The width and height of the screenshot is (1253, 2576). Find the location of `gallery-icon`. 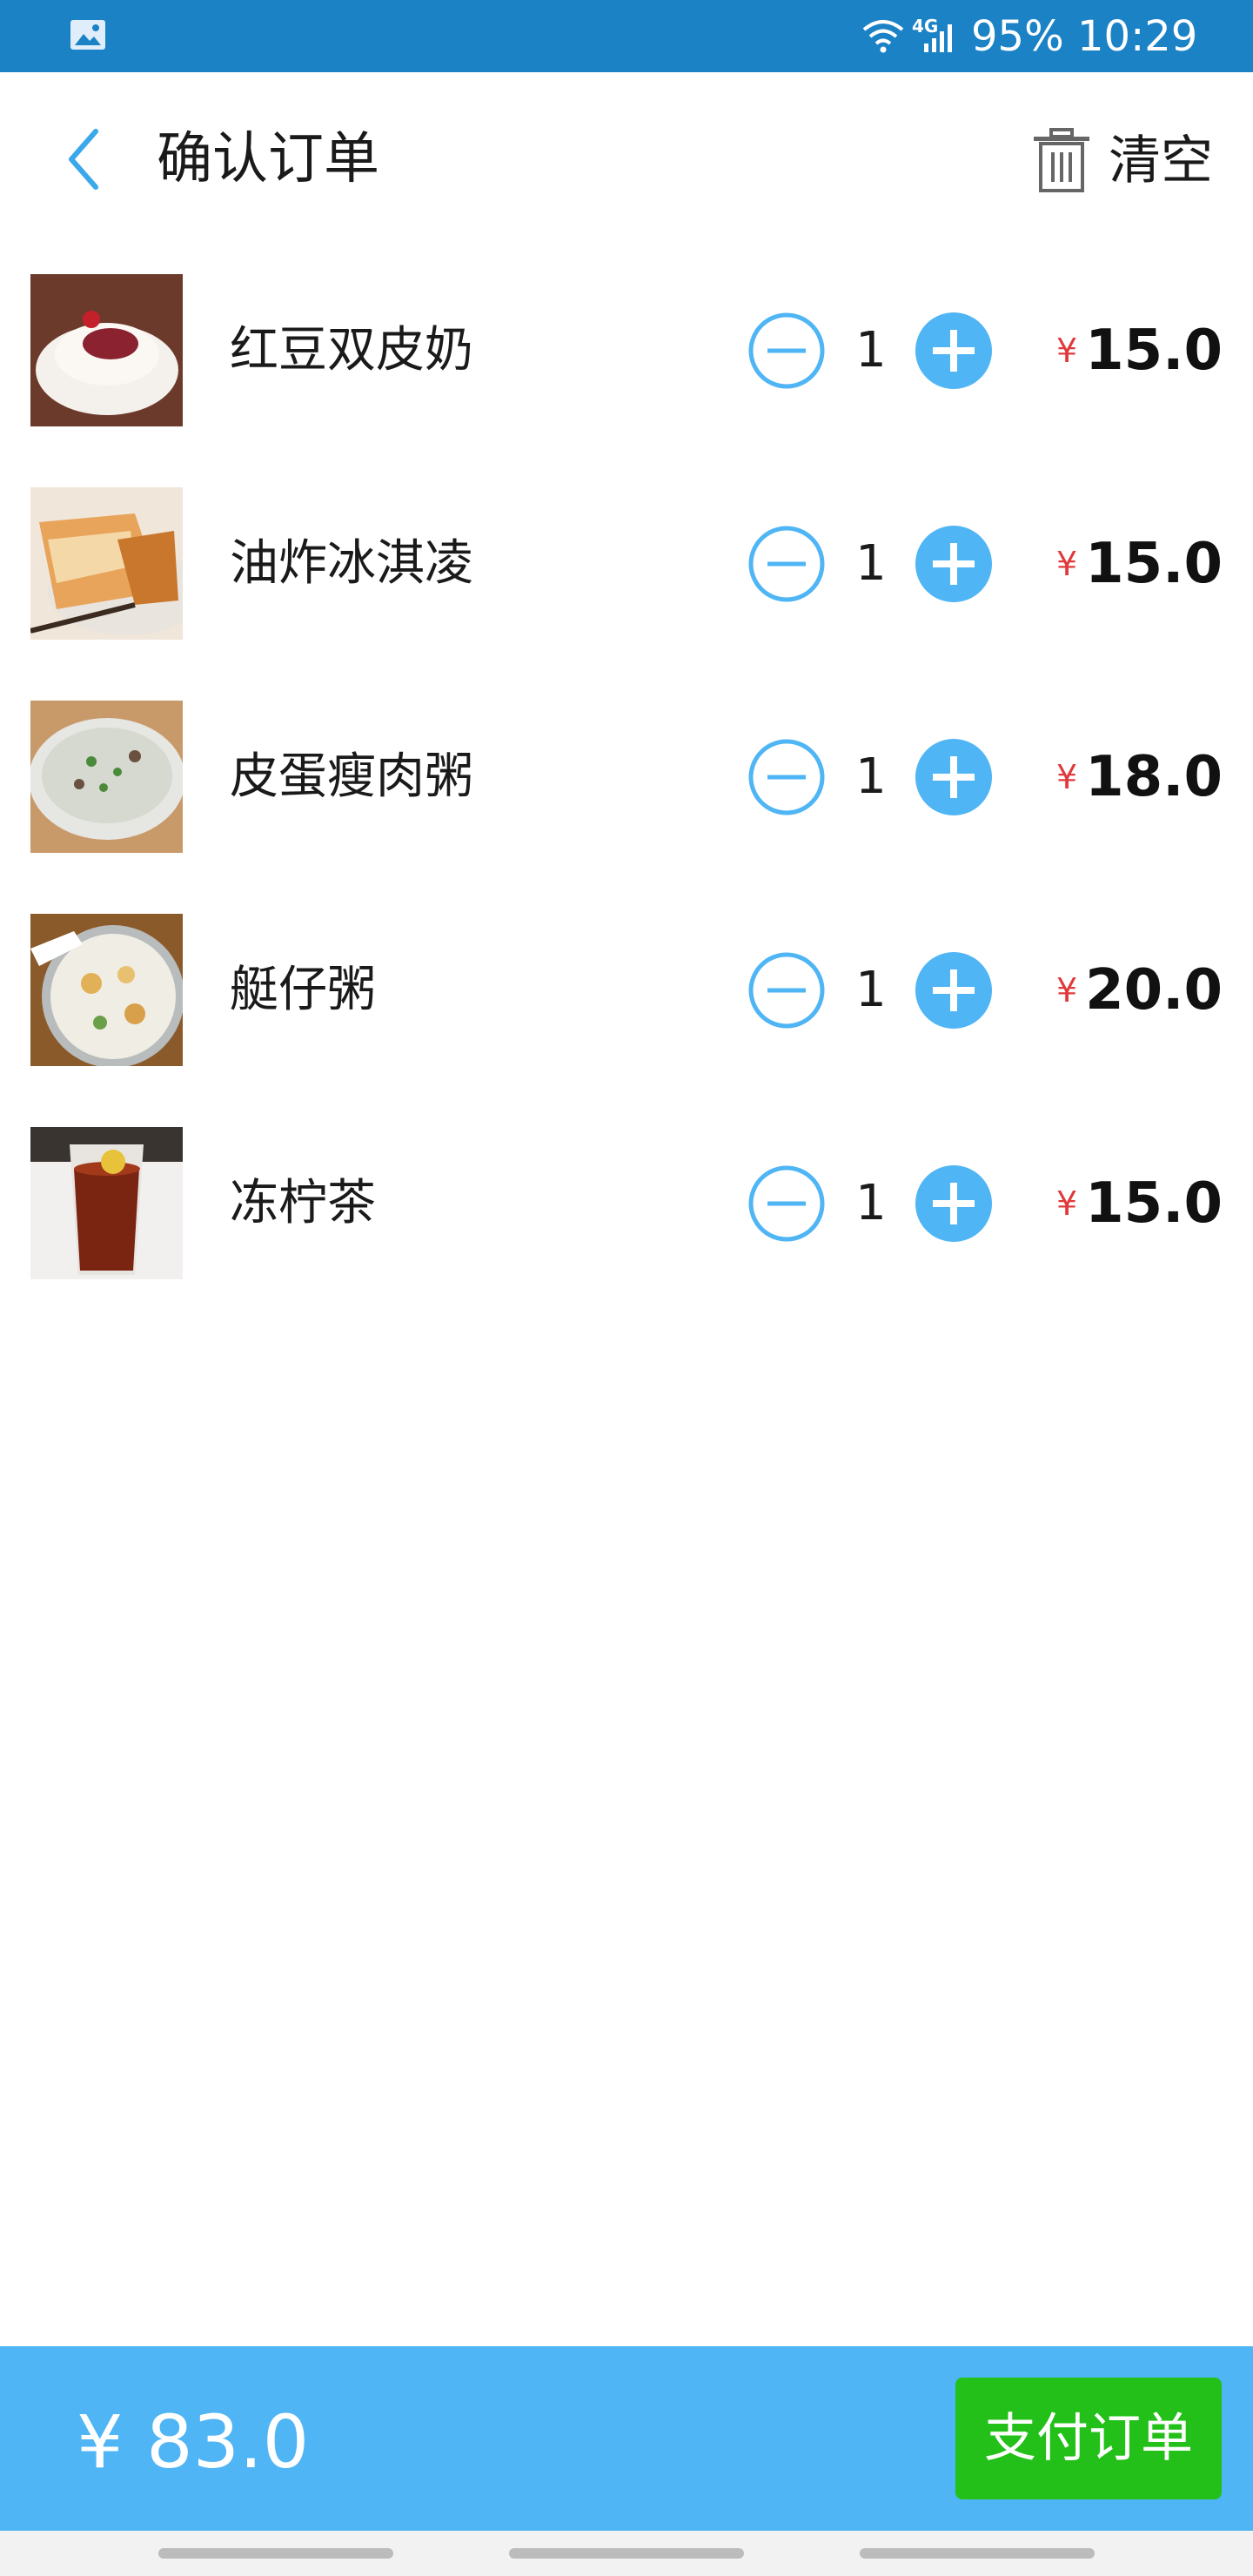

gallery-icon is located at coordinates (87, 35).